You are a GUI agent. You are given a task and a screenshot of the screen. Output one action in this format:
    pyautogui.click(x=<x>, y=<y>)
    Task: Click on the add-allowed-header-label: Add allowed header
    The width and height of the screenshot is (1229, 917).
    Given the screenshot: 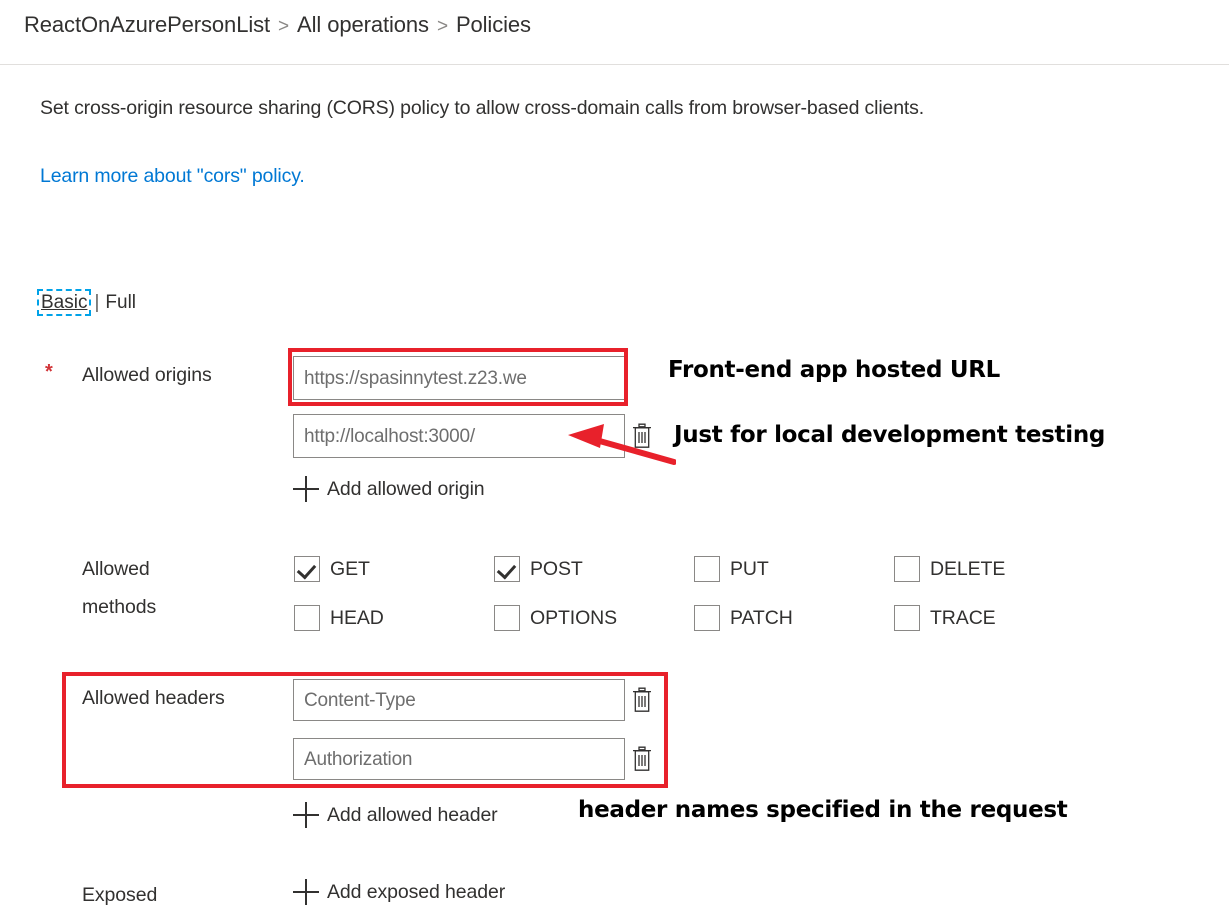 What is the action you would take?
    pyautogui.click(x=412, y=814)
    